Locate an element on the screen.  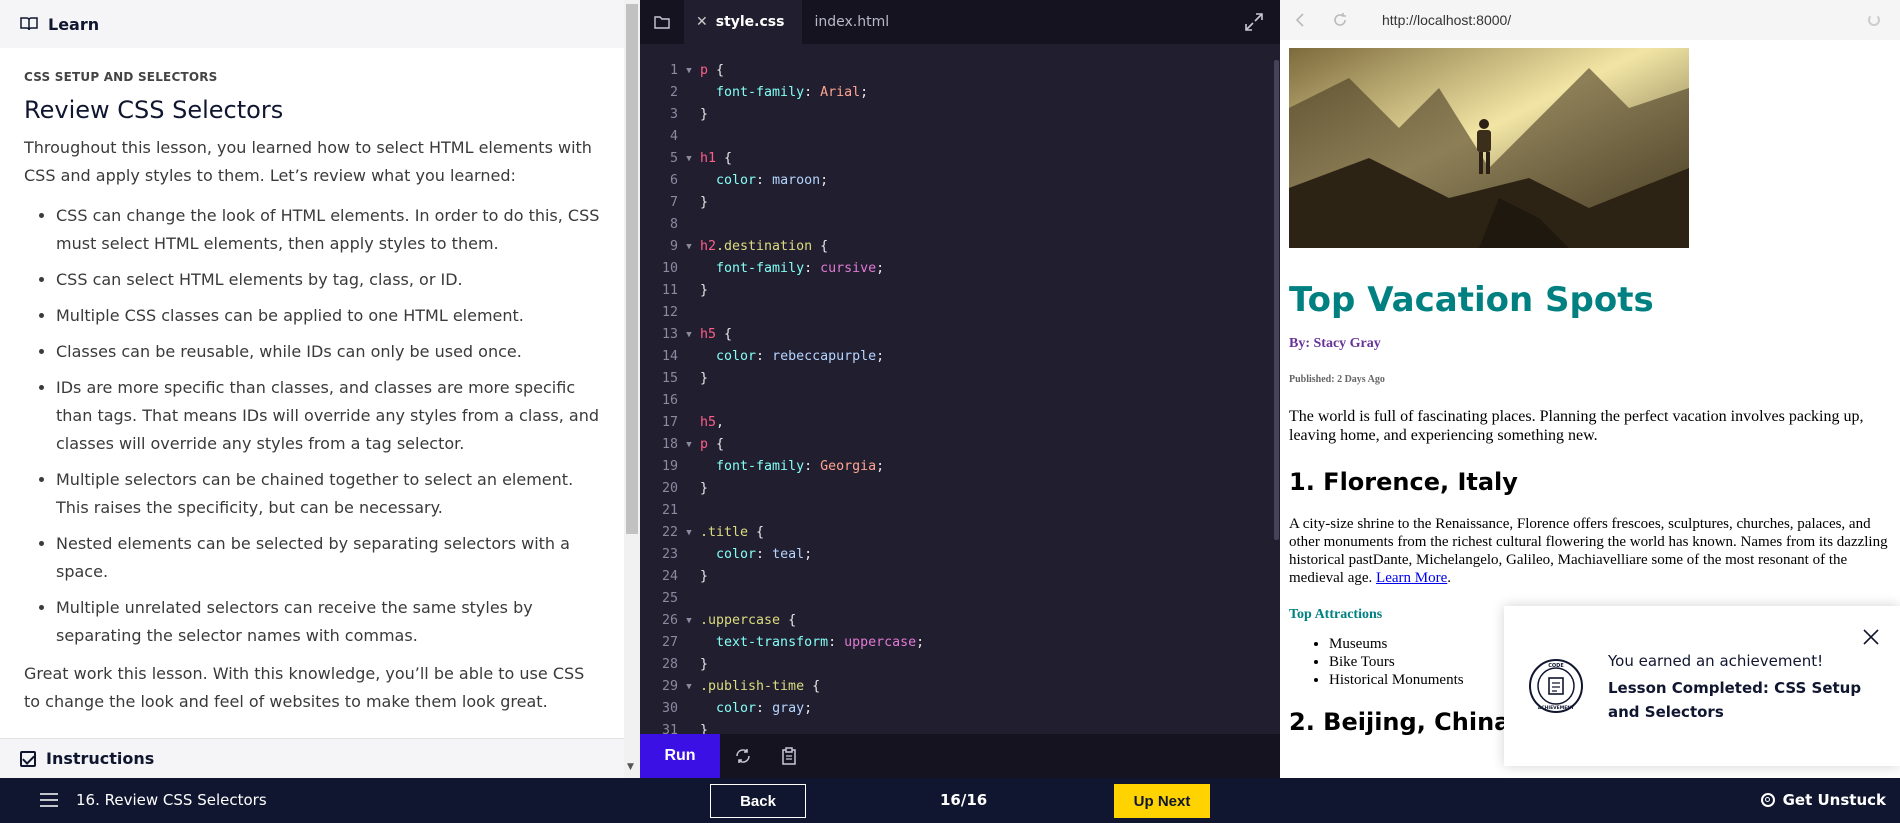
menu-icon is located at coordinates (49, 800).